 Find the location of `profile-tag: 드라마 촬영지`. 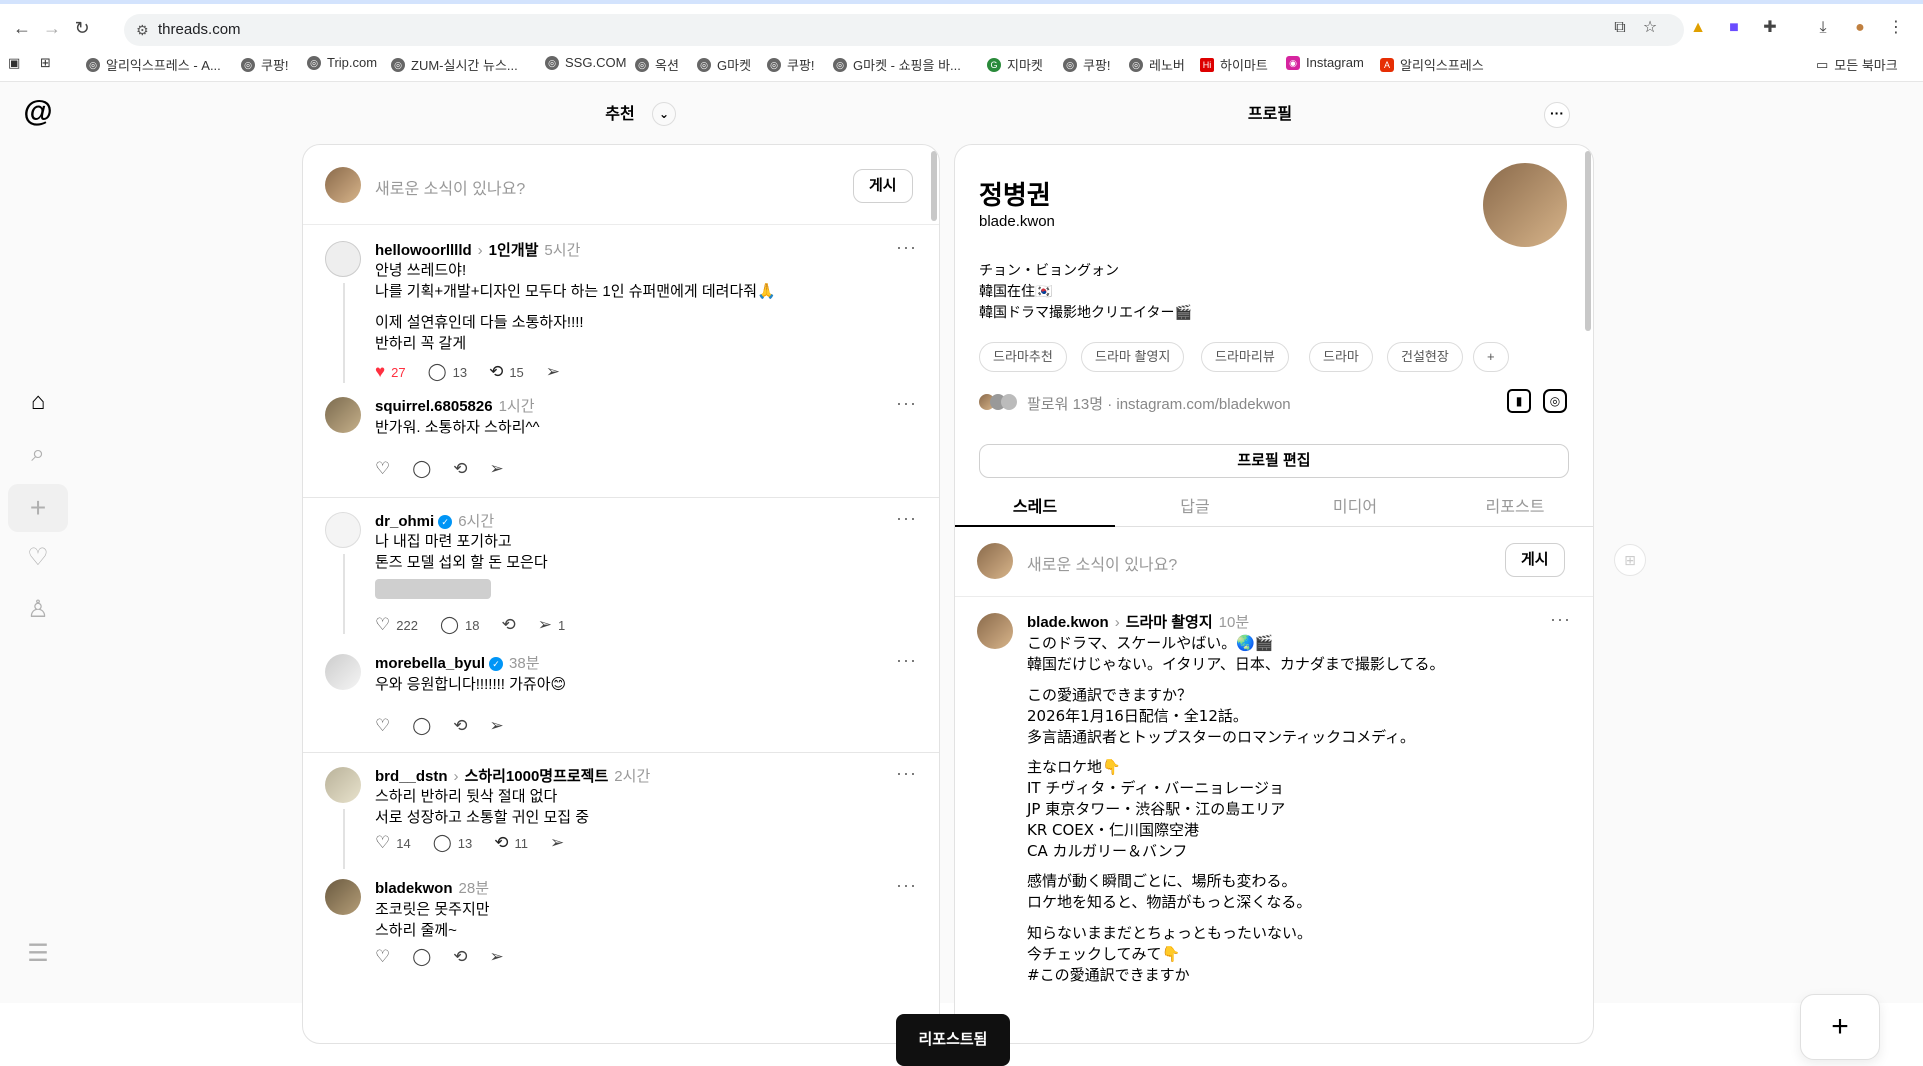

profile-tag: 드라마 촬영지 is located at coordinates (1133, 357).